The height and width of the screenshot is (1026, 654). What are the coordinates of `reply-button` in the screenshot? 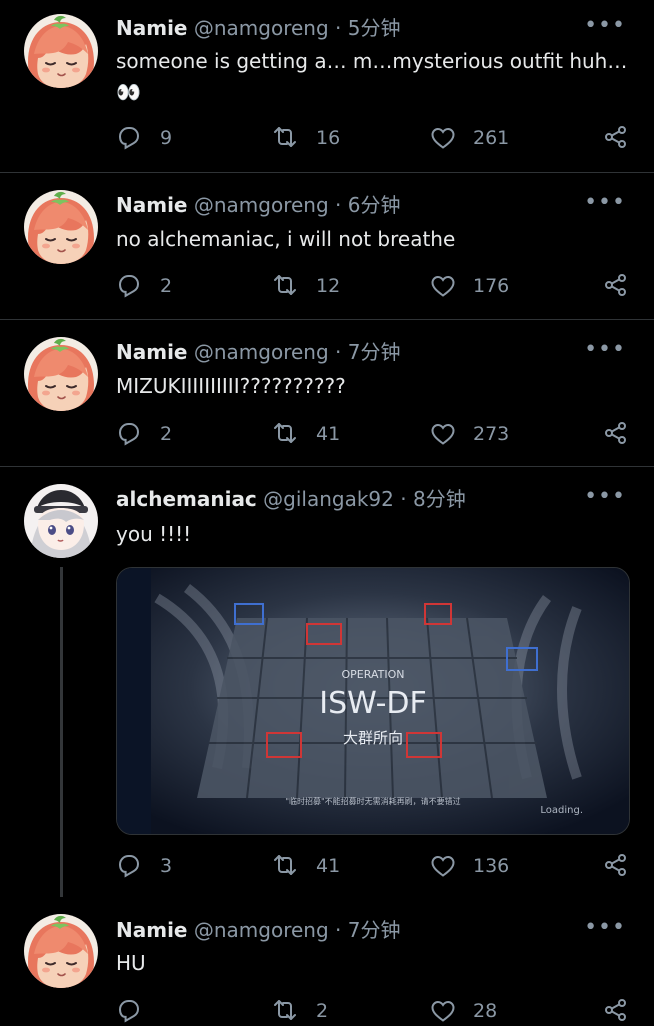 It's located at (138, 1011).